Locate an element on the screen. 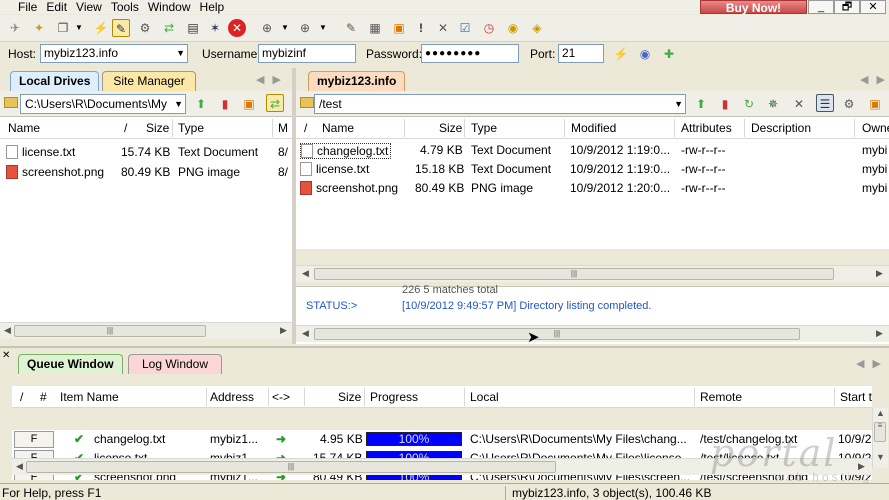  left-horizontal-scrollbar: ◀ ||| ▶ is located at coordinates (146, 330).